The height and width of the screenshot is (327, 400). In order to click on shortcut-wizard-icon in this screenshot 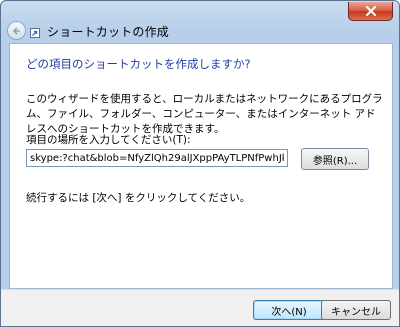, I will do `click(35, 33)`.